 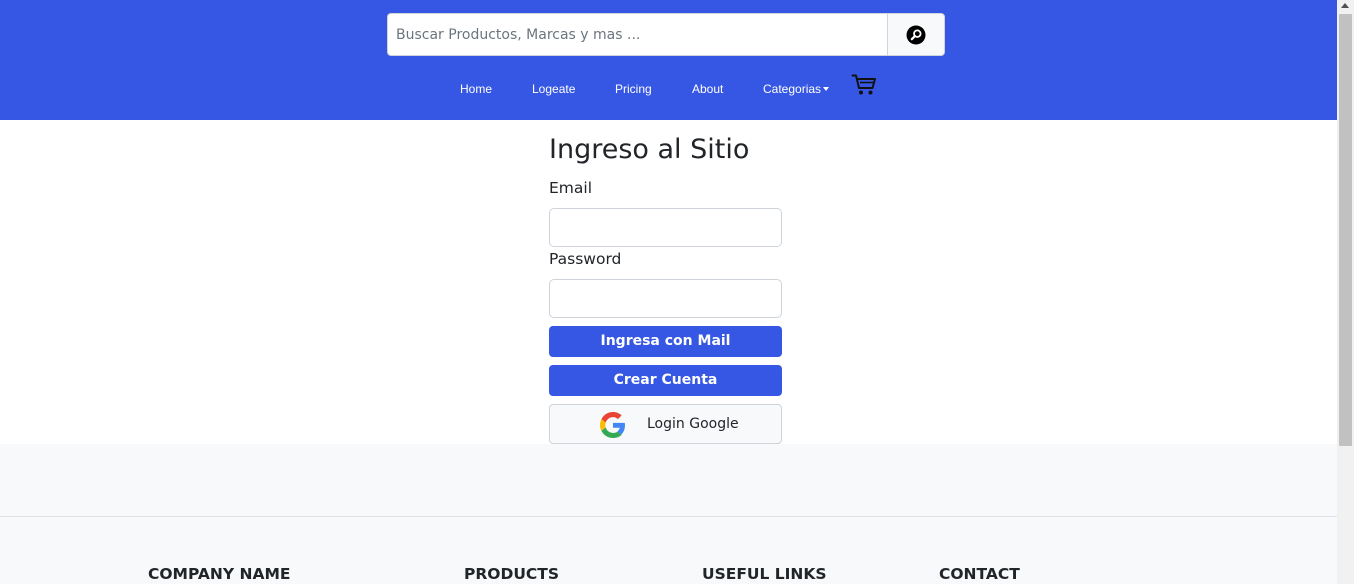 What do you see at coordinates (649, 149) in the screenshot?
I see `page-title: Ingreso al Sitio` at bounding box center [649, 149].